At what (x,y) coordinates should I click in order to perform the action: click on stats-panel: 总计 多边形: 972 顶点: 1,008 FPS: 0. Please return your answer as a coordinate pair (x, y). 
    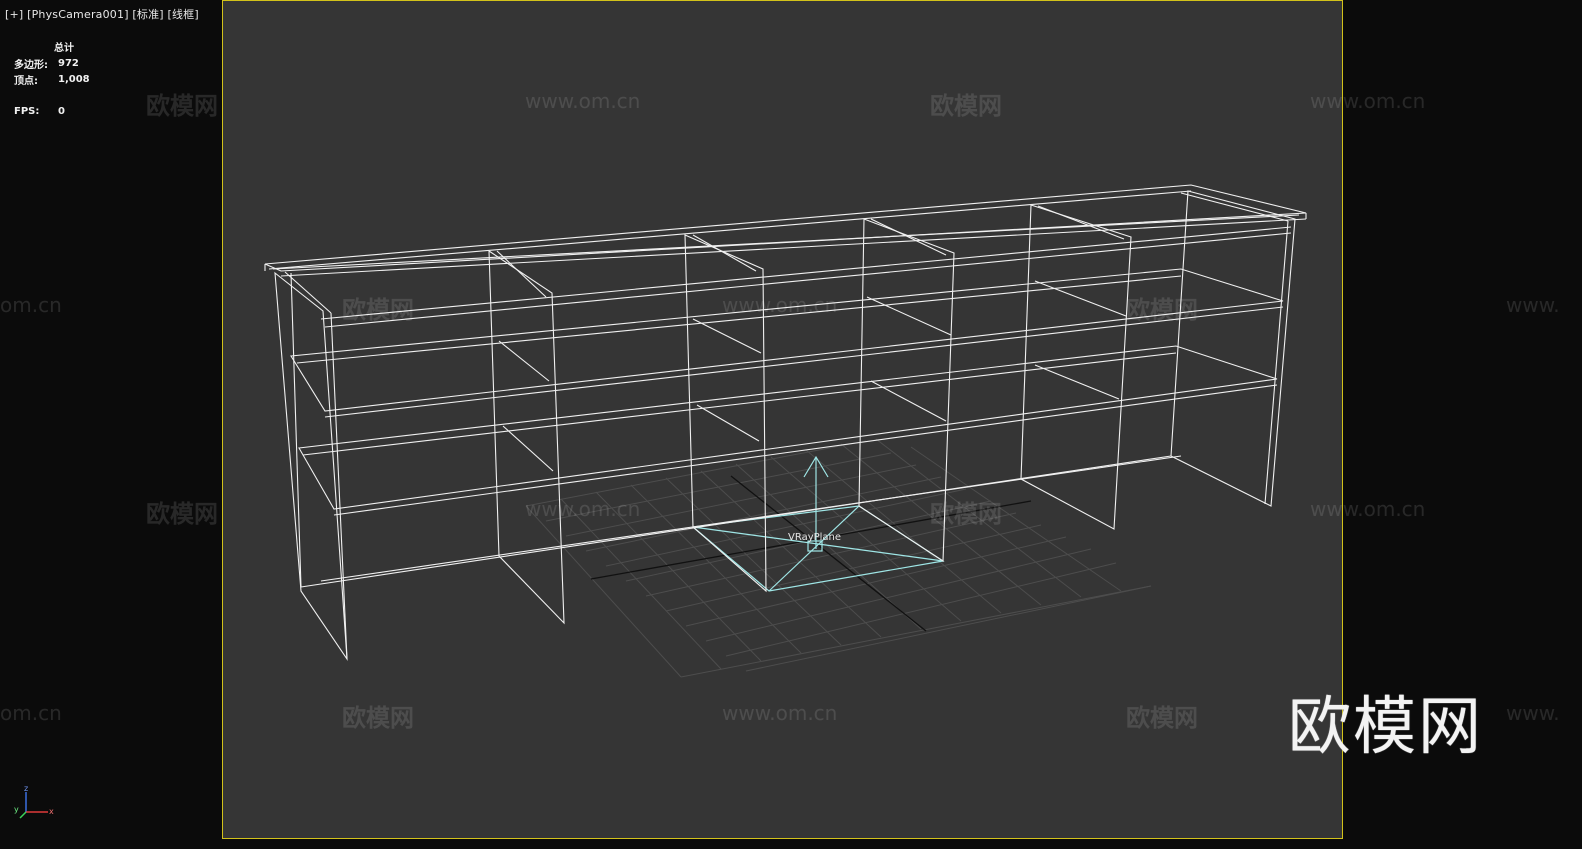
    Looking at the image, I should click on (74, 79).